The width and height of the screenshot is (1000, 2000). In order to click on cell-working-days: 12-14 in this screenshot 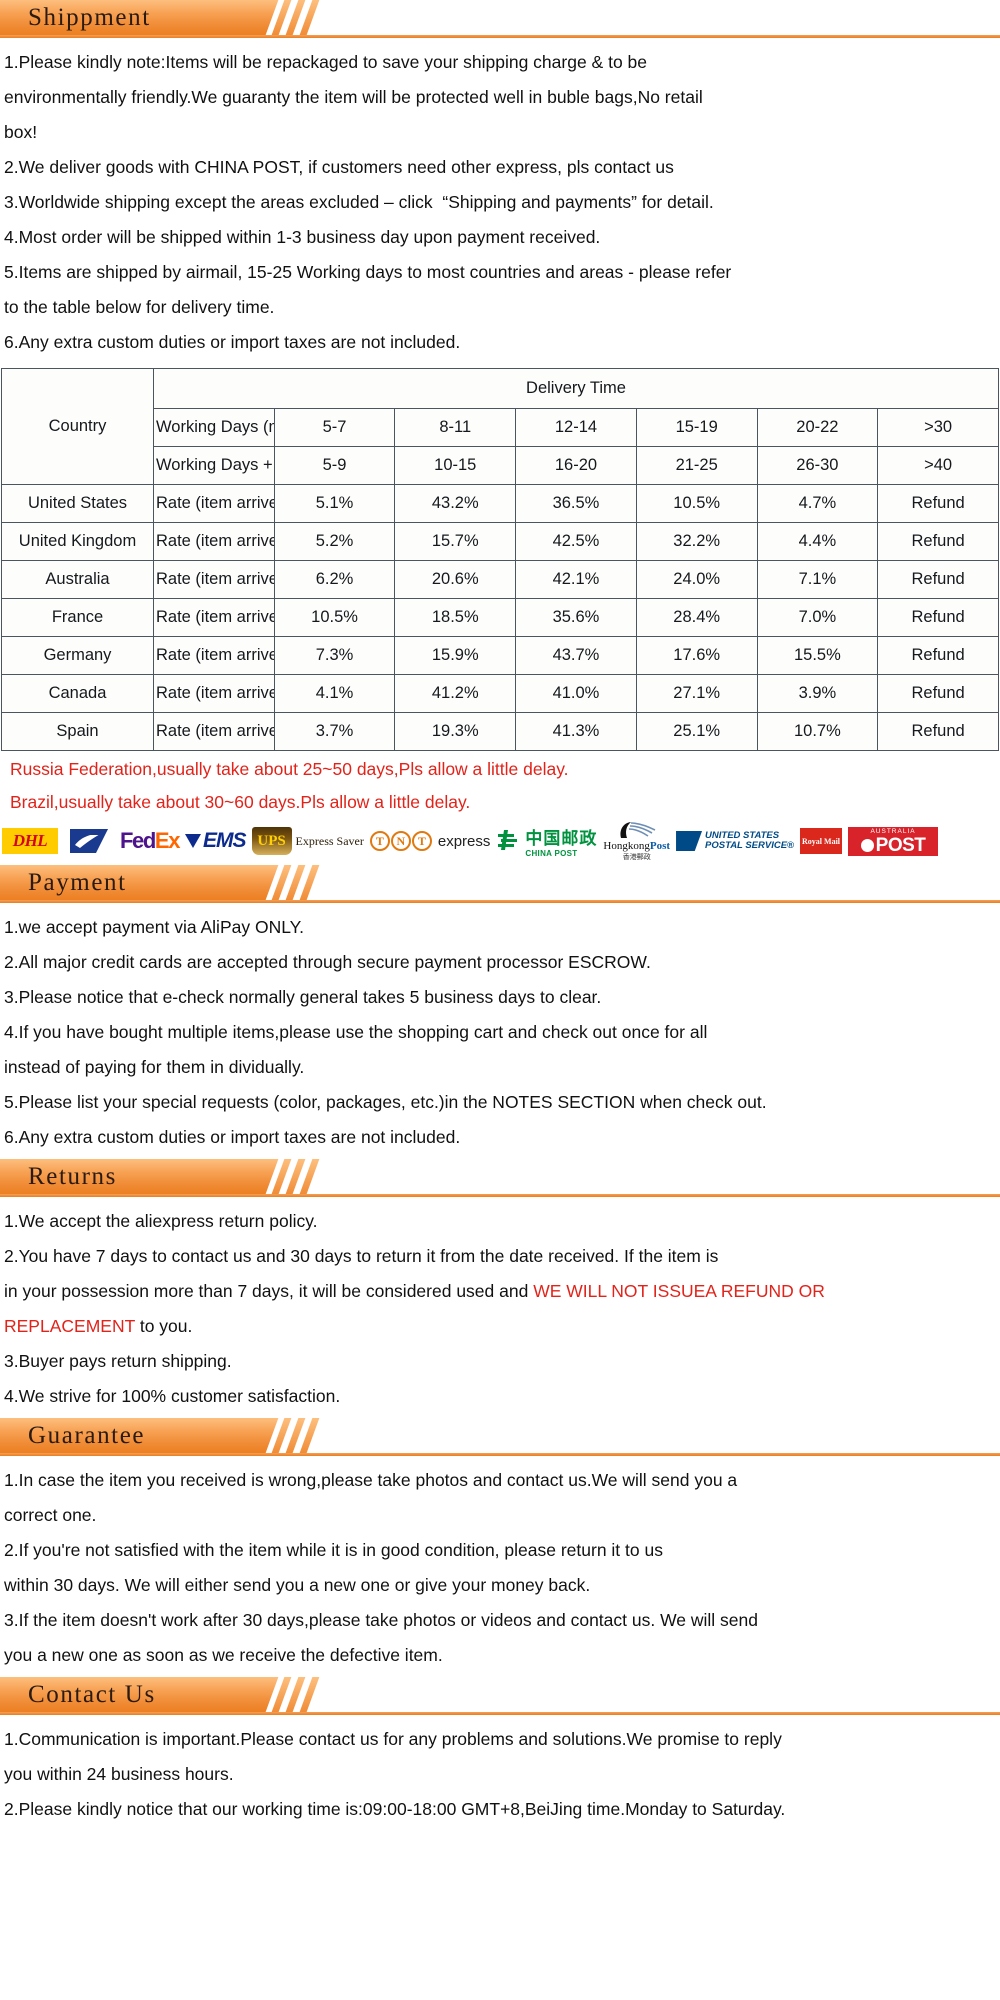, I will do `click(576, 427)`.